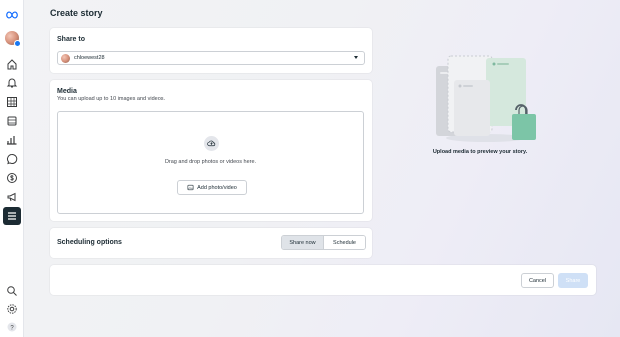 Image resolution: width=620 pixels, height=337 pixels. Describe the element at coordinates (211, 50) in the screenshot. I see `share-to-card: Share to chloewest28` at that location.